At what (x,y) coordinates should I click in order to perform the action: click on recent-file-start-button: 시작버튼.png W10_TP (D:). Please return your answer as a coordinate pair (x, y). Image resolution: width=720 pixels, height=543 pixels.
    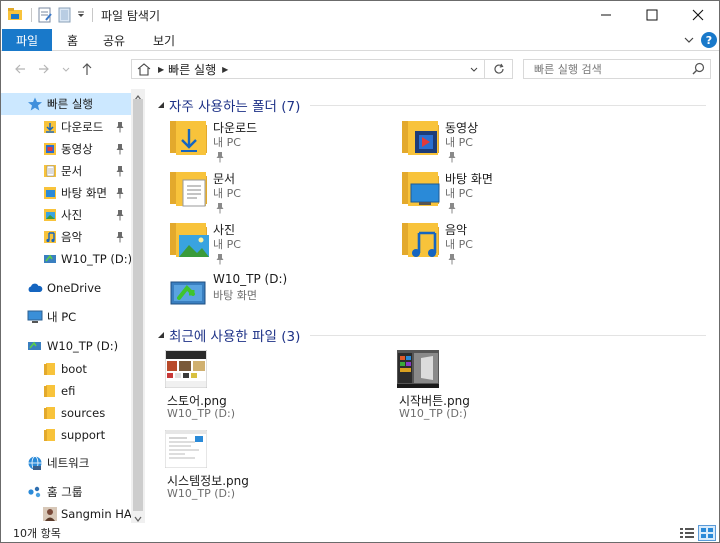
    Looking at the image, I should click on (497, 385).